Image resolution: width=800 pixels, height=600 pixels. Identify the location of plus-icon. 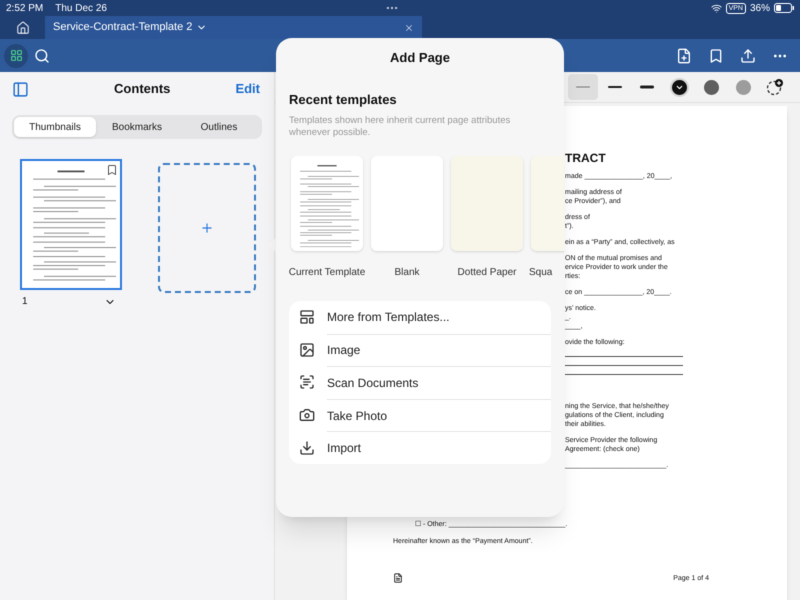
(207, 228).